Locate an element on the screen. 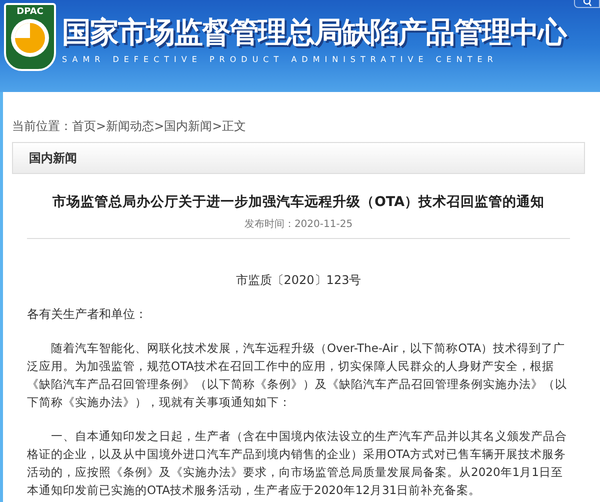 The width and height of the screenshot is (600, 502). publish-date: 发布时间：2020-11-25 is located at coordinates (298, 225).